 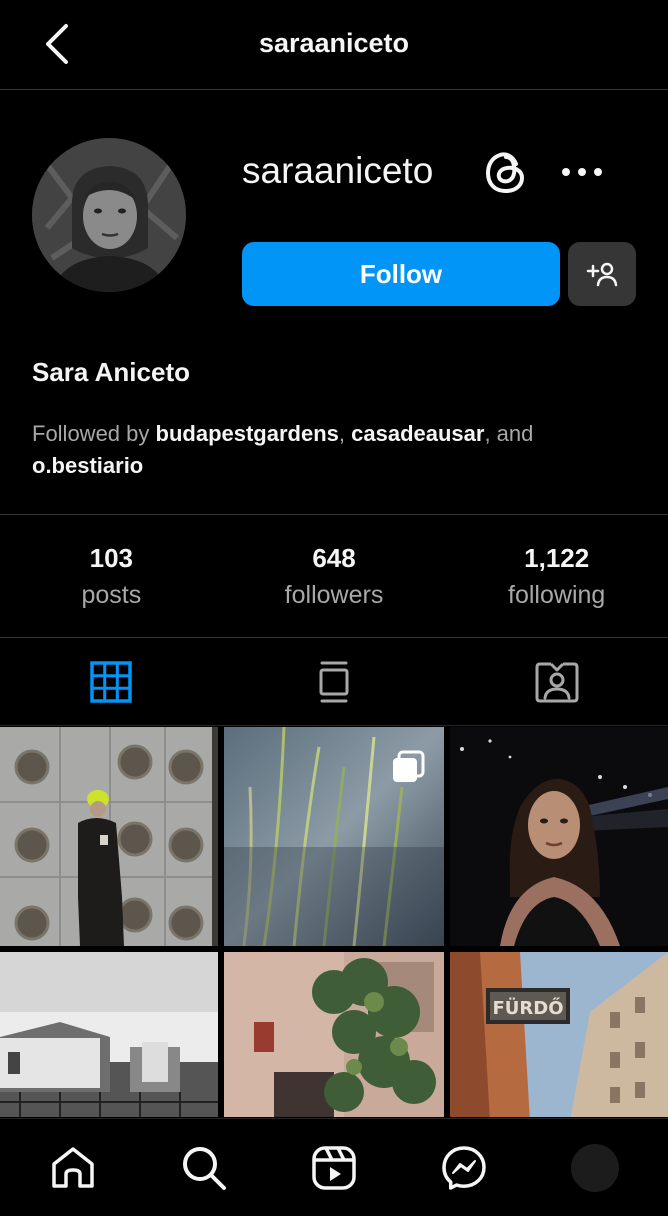 I want to click on tab-posts-grid, so click(x=111, y=681).